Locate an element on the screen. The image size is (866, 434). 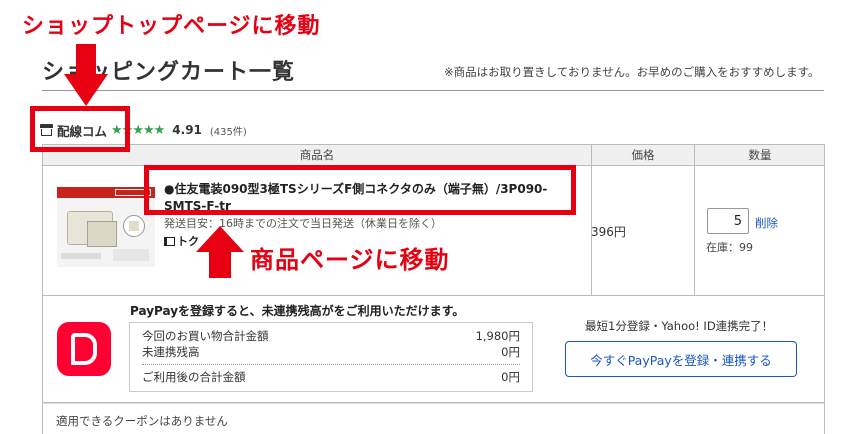
paypay-logo-icon is located at coordinates (84, 349).